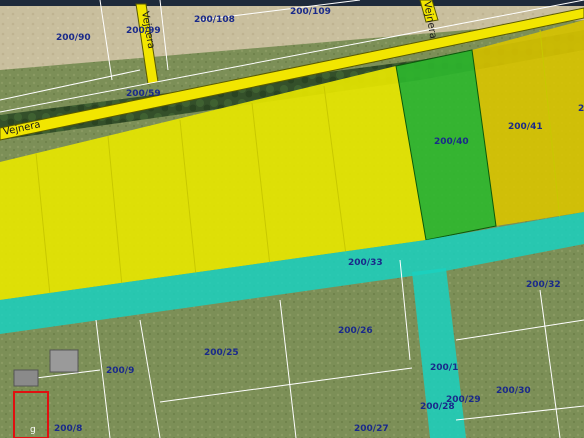 This screenshot has width=584, height=438. What do you see at coordinates (310, 12) in the screenshot?
I see `parcel-label: 200/109` at bounding box center [310, 12].